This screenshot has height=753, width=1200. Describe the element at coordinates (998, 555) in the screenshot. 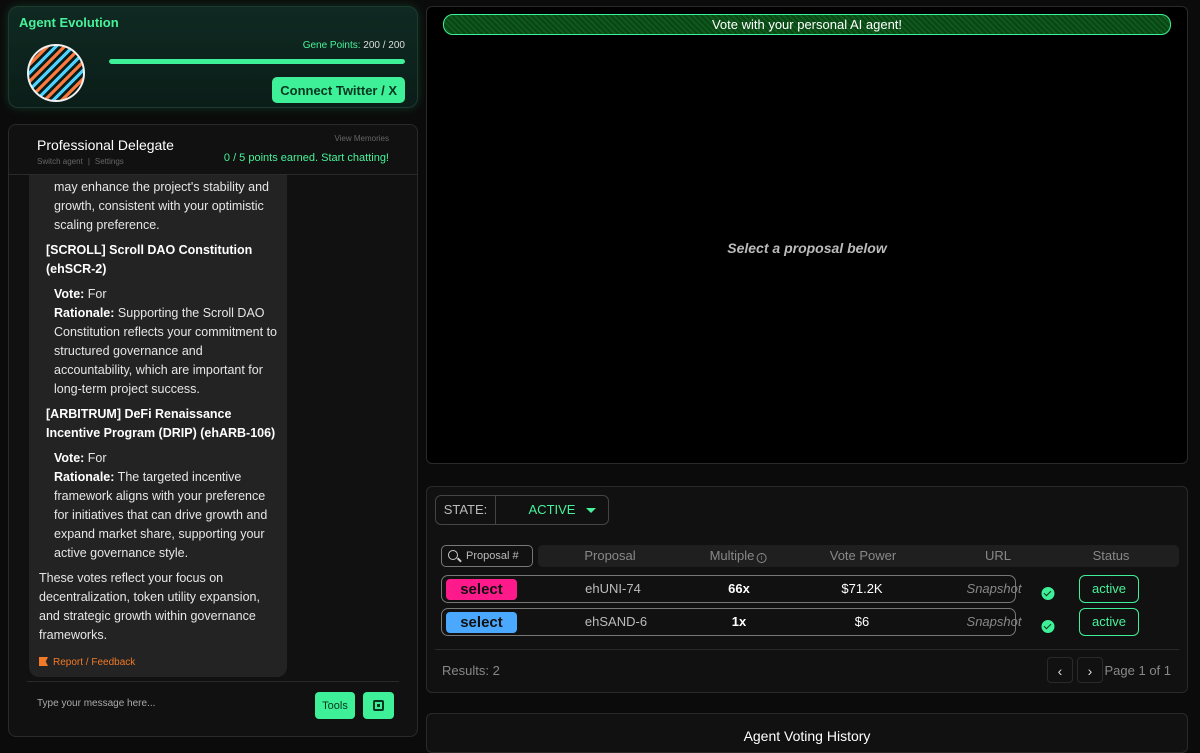

I see `col-url: URL` at that location.